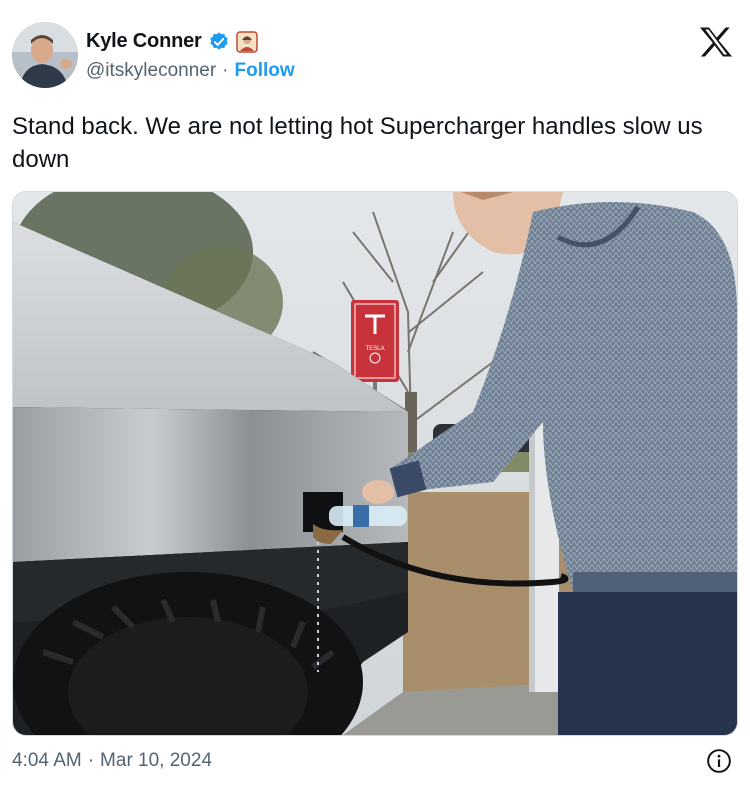 The image size is (750, 804). I want to click on tweet-date: Mar 10, 2024, so click(156, 760).